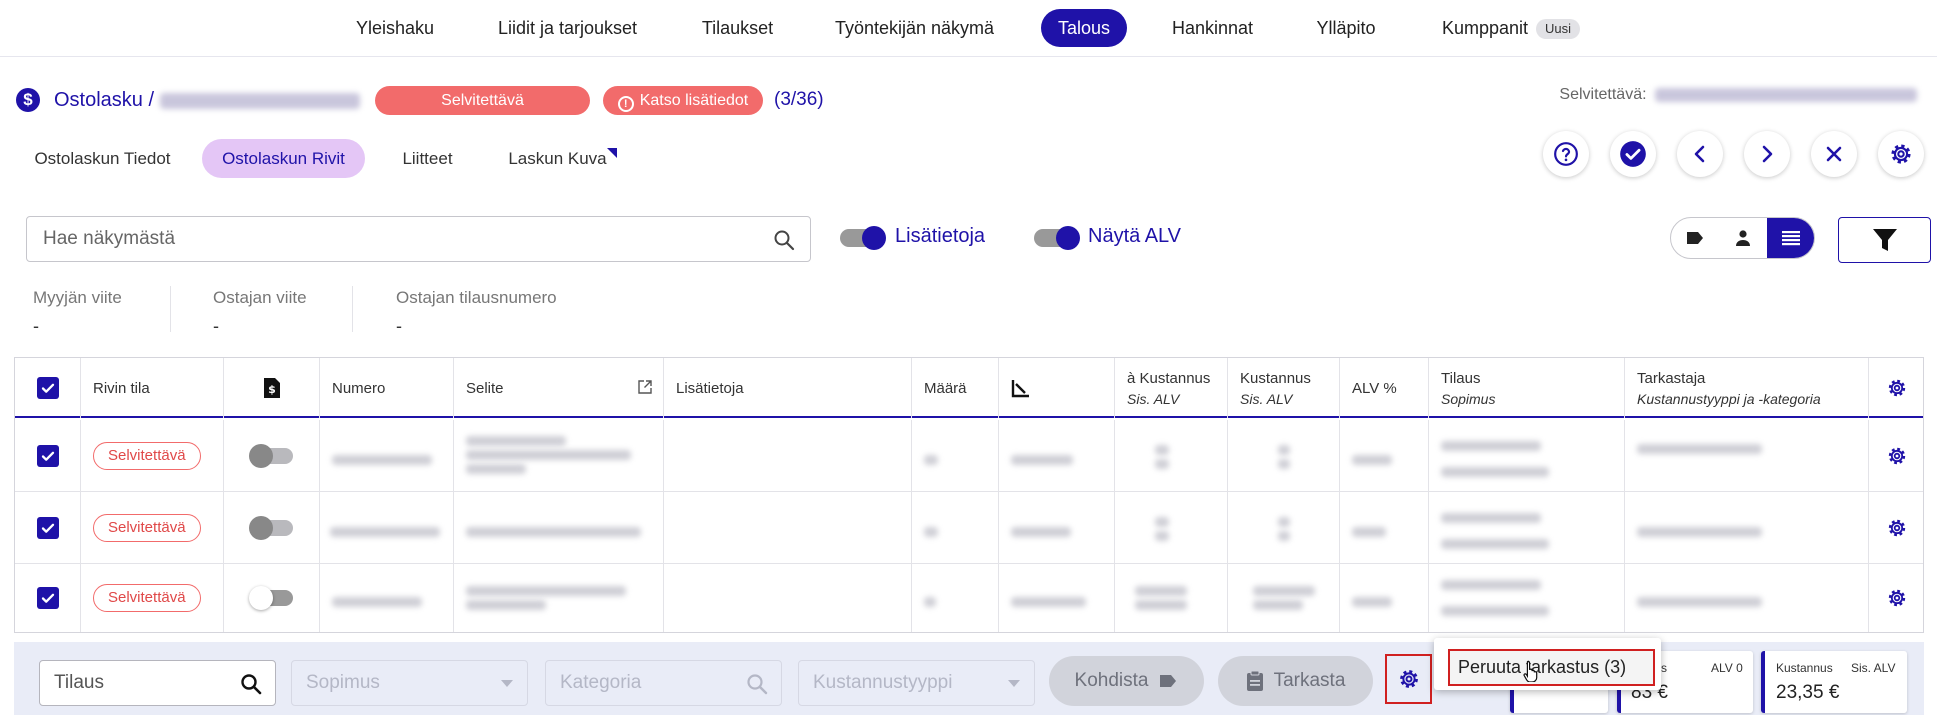 The width and height of the screenshot is (1937, 715). What do you see at coordinates (98, 100) in the screenshot?
I see `breadcrumb-root: Ostolasku` at bounding box center [98, 100].